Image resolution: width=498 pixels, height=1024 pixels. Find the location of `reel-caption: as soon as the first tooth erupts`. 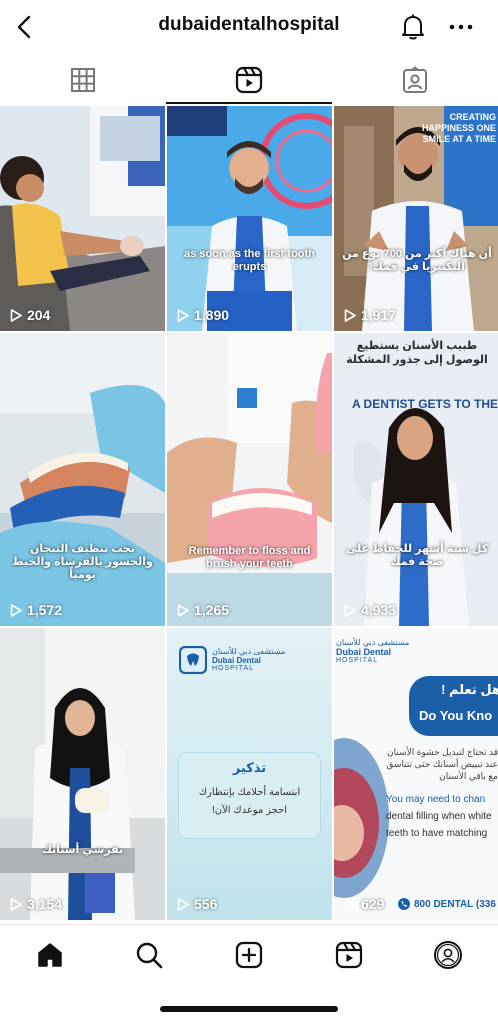

reel-caption: as soon as the first tooth erupts is located at coordinates (249, 260).